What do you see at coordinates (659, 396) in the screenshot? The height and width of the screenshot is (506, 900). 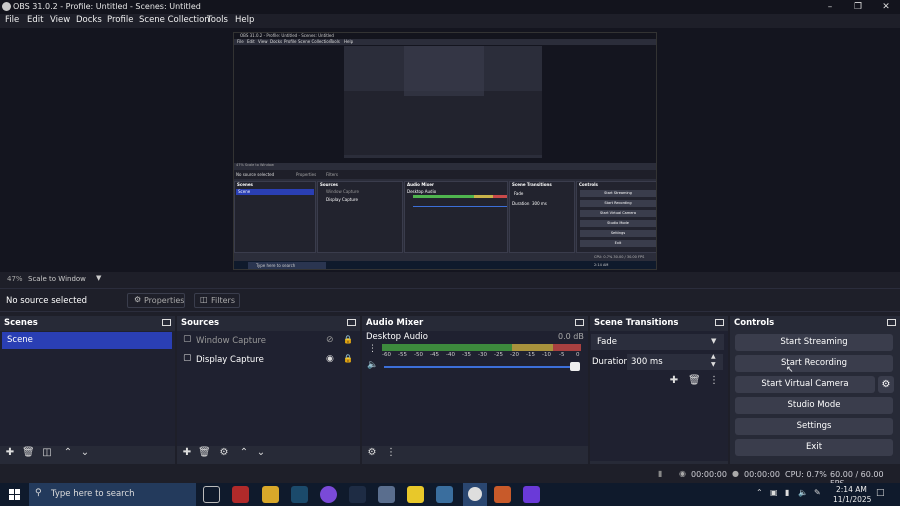 I see `transitions-body: Fade ▼ Duration 300 ms ▲ ▼ ✚ 🗑 ⋮` at bounding box center [659, 396].